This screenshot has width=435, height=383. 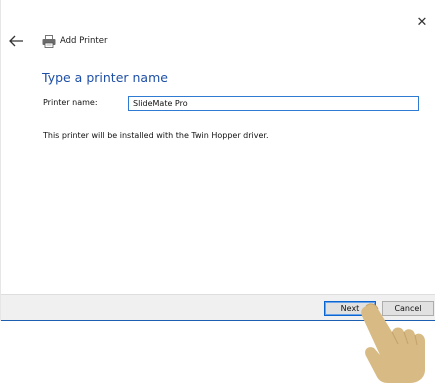 I want to click on pointing-hand-icon, so click(x=393, y=343).